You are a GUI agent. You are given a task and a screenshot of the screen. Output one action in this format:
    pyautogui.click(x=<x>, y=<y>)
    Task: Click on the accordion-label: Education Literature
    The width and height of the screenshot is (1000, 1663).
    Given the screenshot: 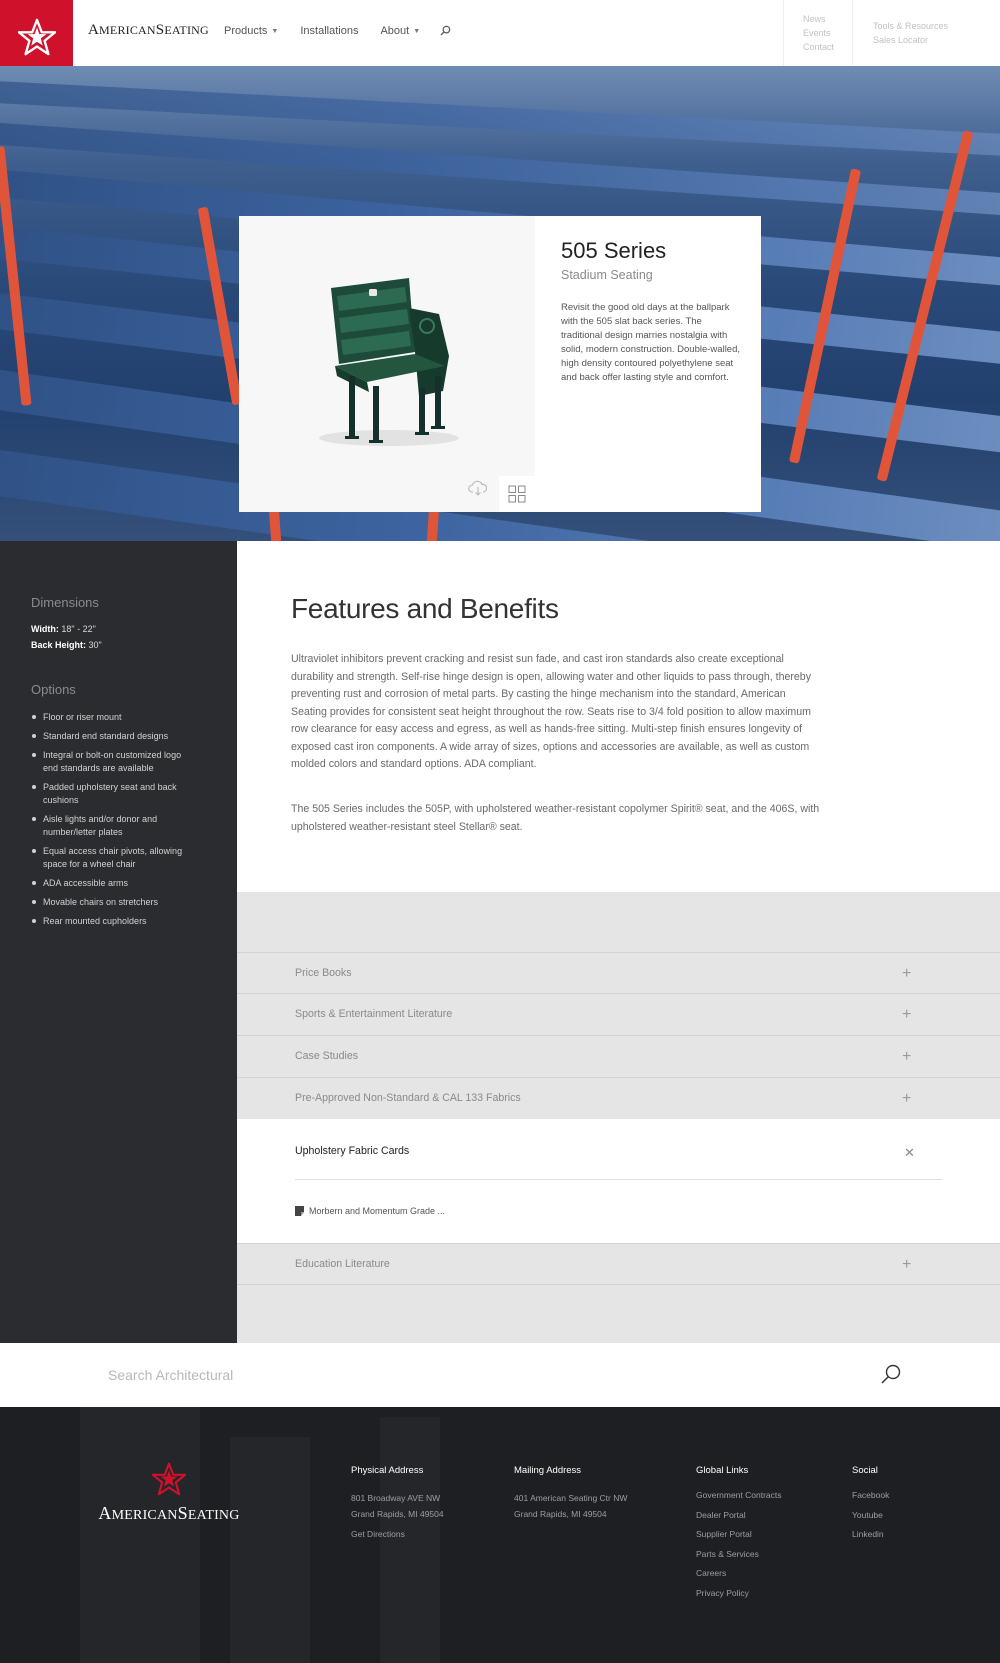 What is the action you would take?
    pyautogui.click(x=342, y=1264)
    